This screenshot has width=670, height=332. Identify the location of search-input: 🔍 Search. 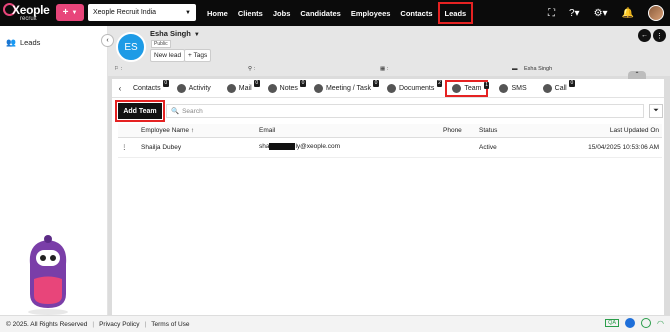
(405, 111).